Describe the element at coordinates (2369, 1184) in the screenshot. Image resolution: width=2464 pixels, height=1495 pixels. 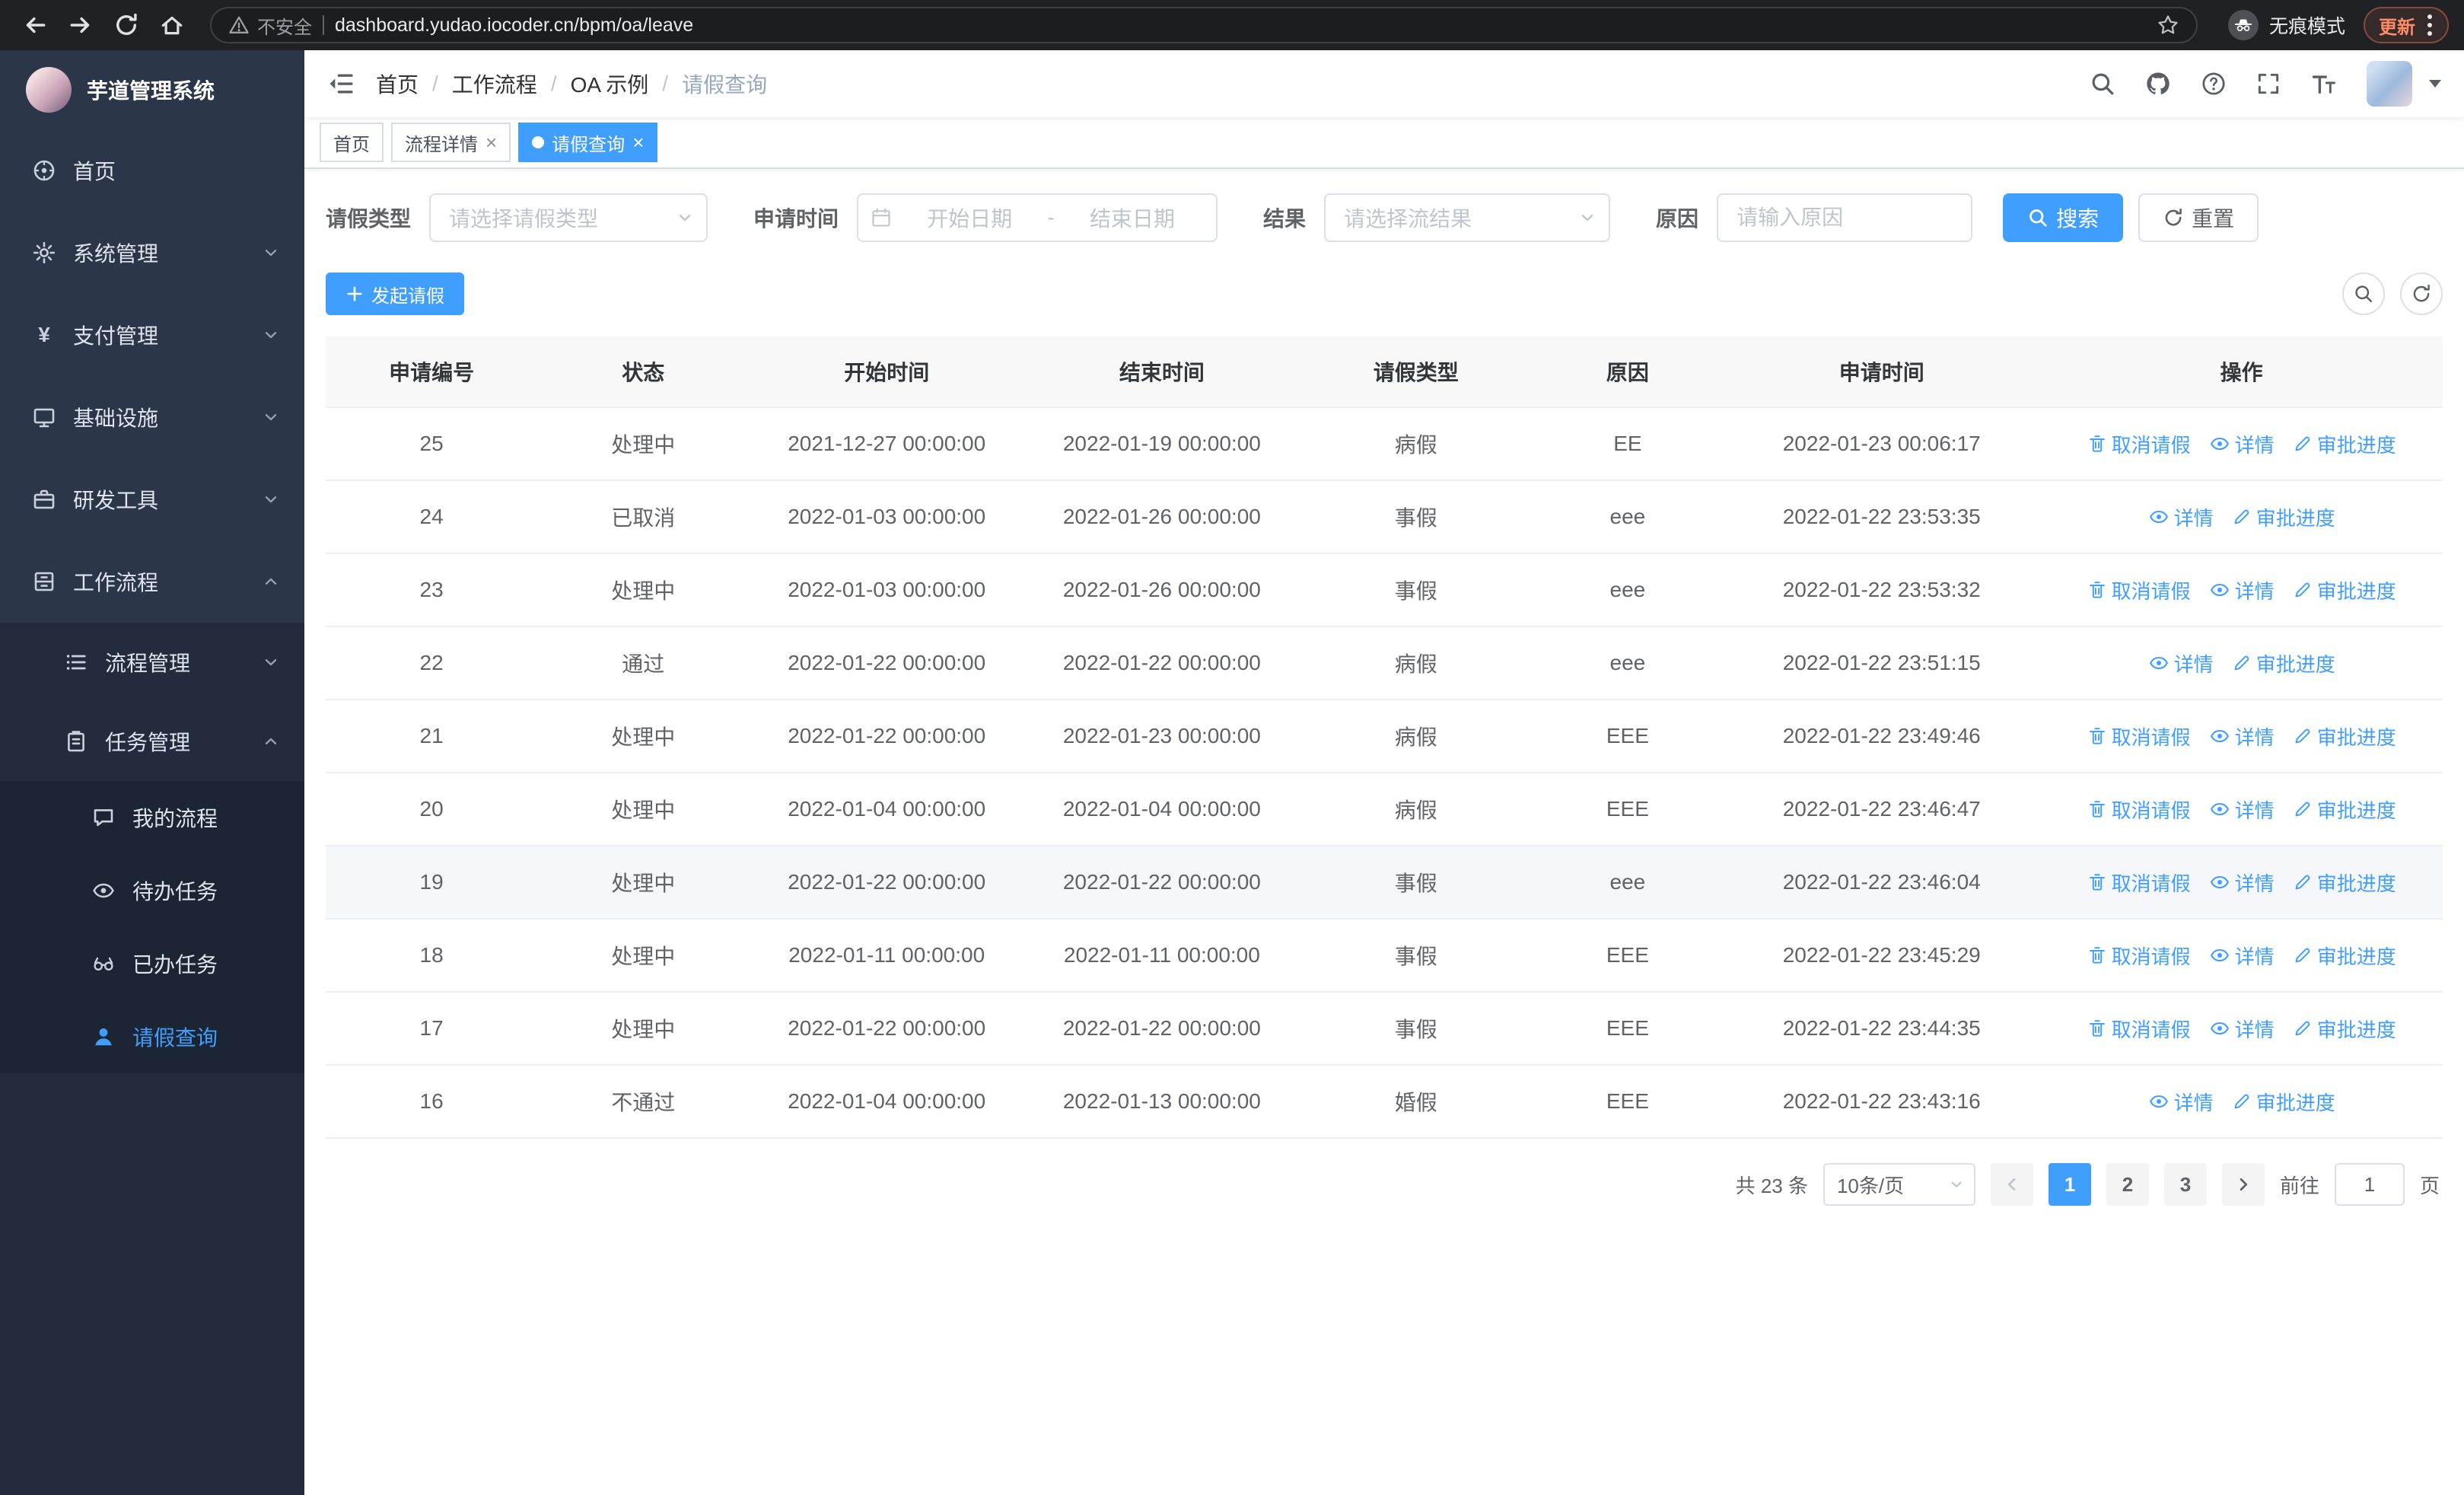
I see `goto-page-input` at that location.